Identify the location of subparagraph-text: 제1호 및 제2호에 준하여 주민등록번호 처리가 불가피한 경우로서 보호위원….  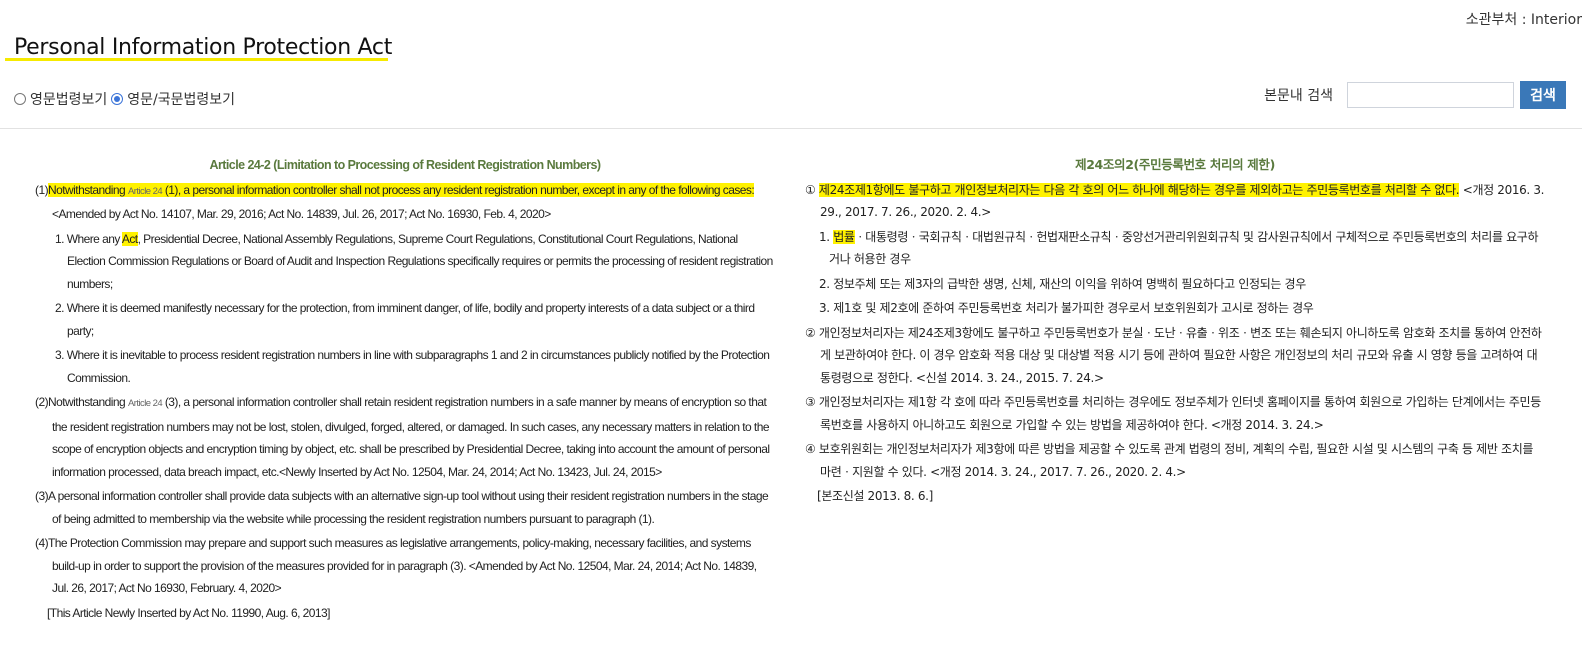
(1073, 308).